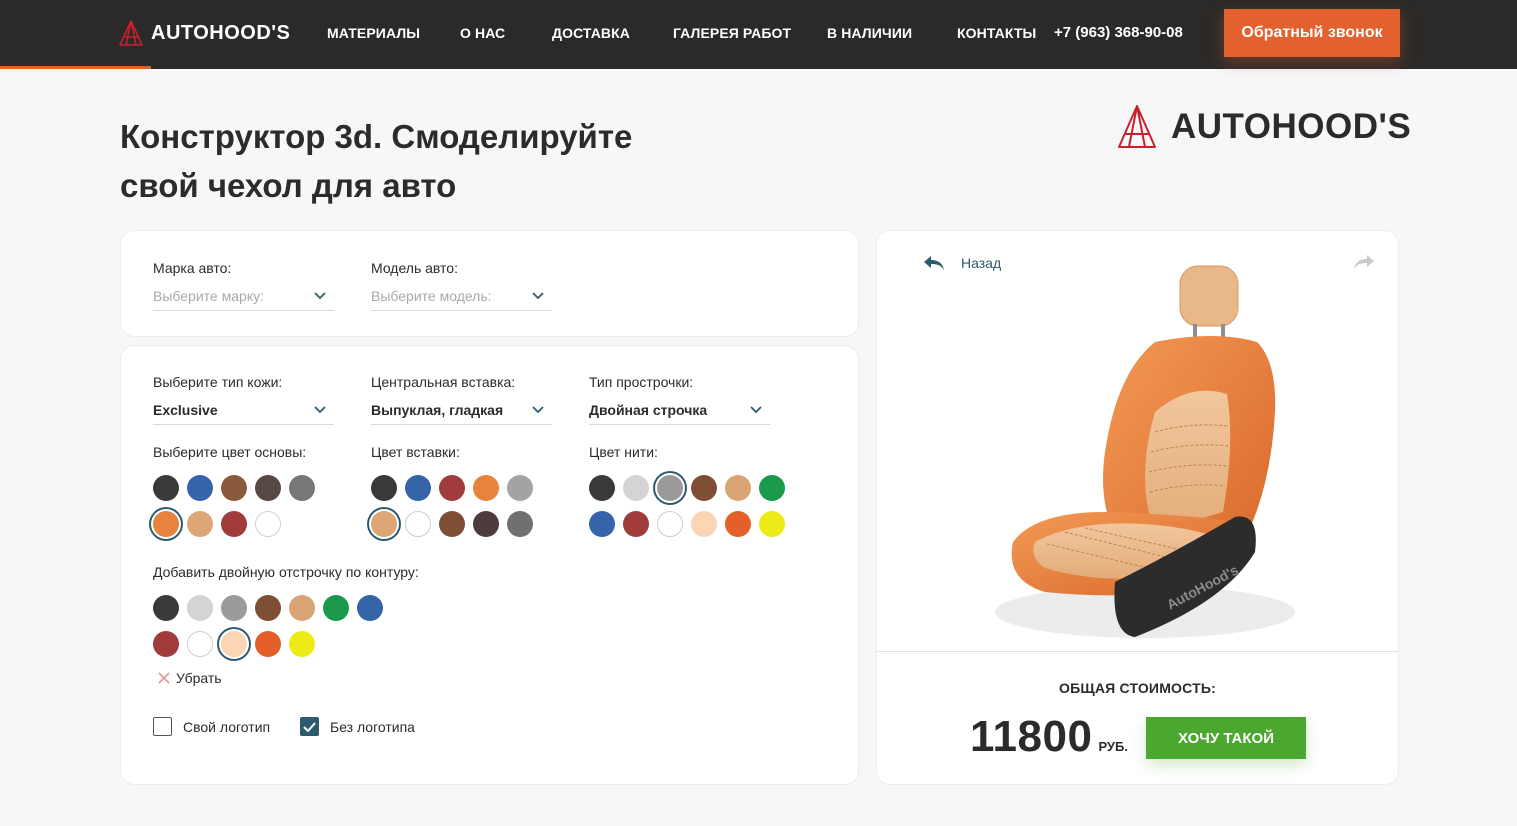 The width and height of the screenshot is (1517, 826). Describe the element at coordinates (1312, 33) in the screenshot. I see `callback-button: Обратный звонок` at that location.